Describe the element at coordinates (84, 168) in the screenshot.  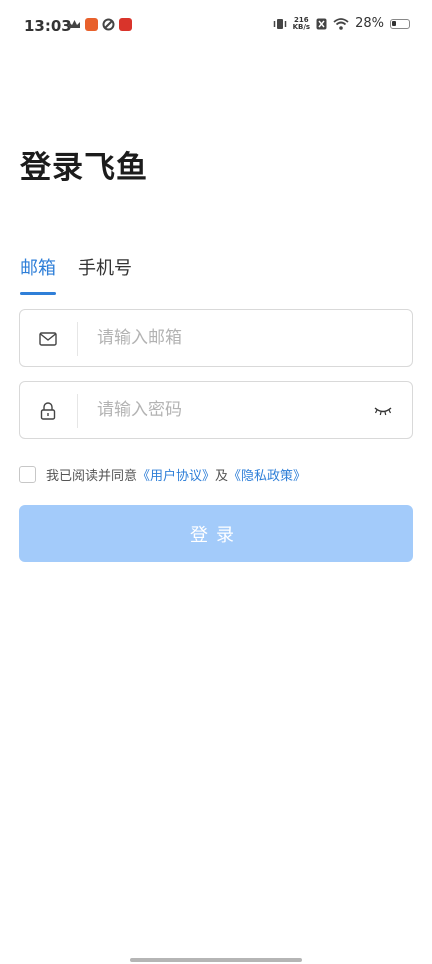
I see `page-title: 登录飞鱼` at that location.